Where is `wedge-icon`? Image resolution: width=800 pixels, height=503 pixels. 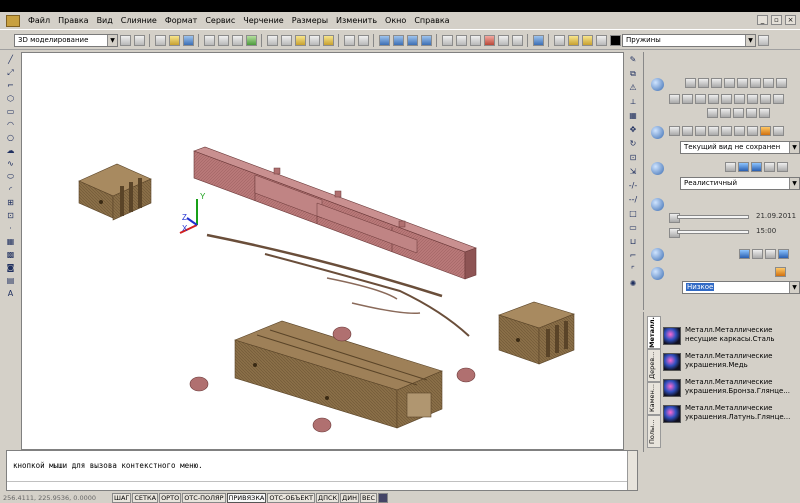
wedge-icon is located at coordinates (755, 83).